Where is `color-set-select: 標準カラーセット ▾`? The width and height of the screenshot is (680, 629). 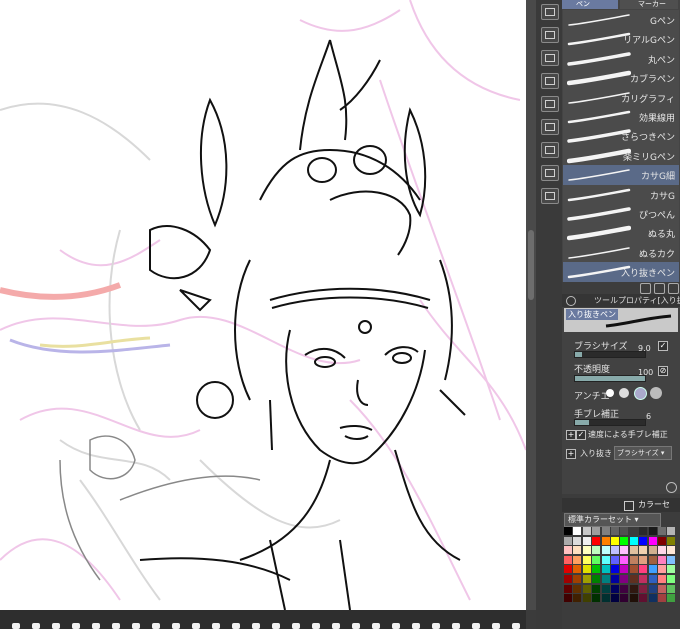 color-set-select: 標準カラーセット ▾ is located at coordinates (612, 520).